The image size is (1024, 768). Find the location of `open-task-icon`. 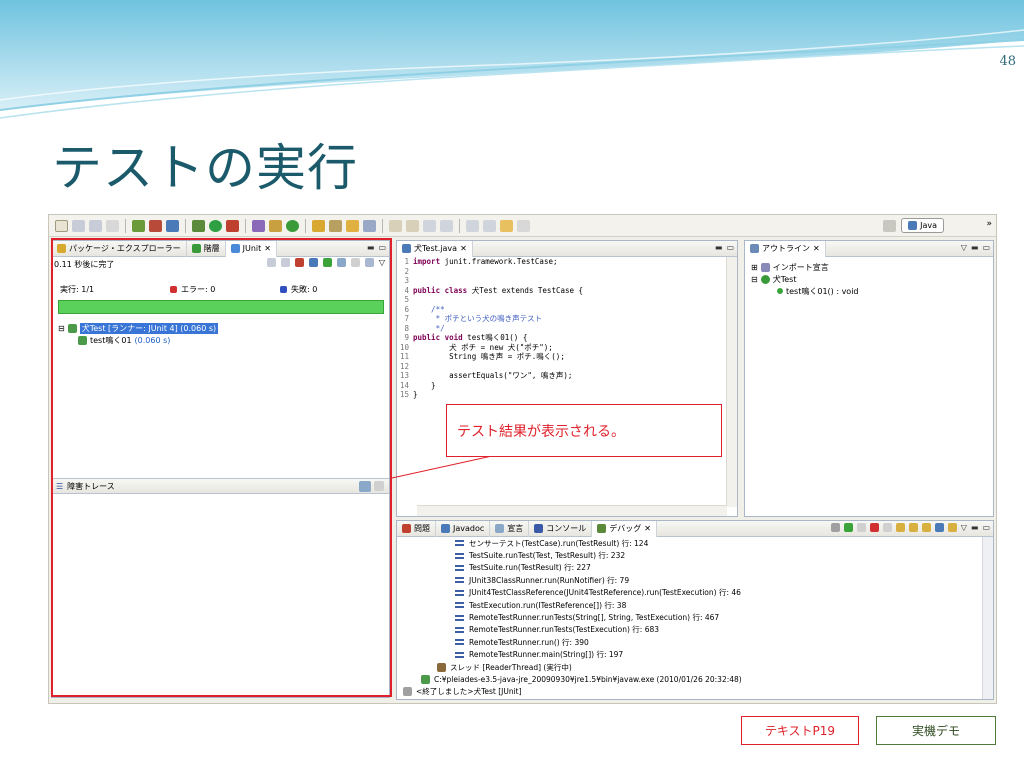

open-task-icon is located at coordinates (335, 225).